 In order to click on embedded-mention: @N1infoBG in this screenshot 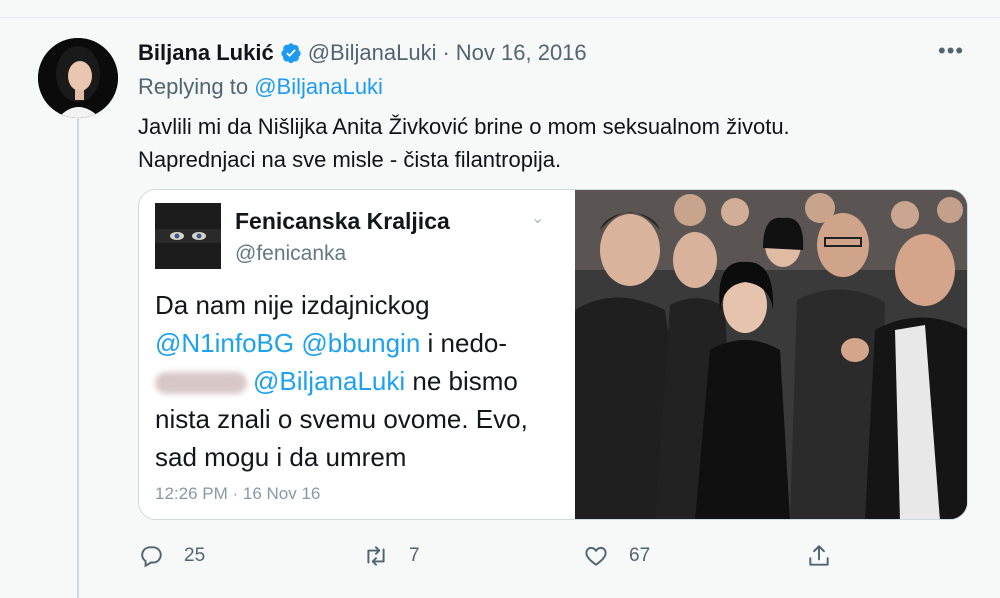, I will do `click(225, 343)`.